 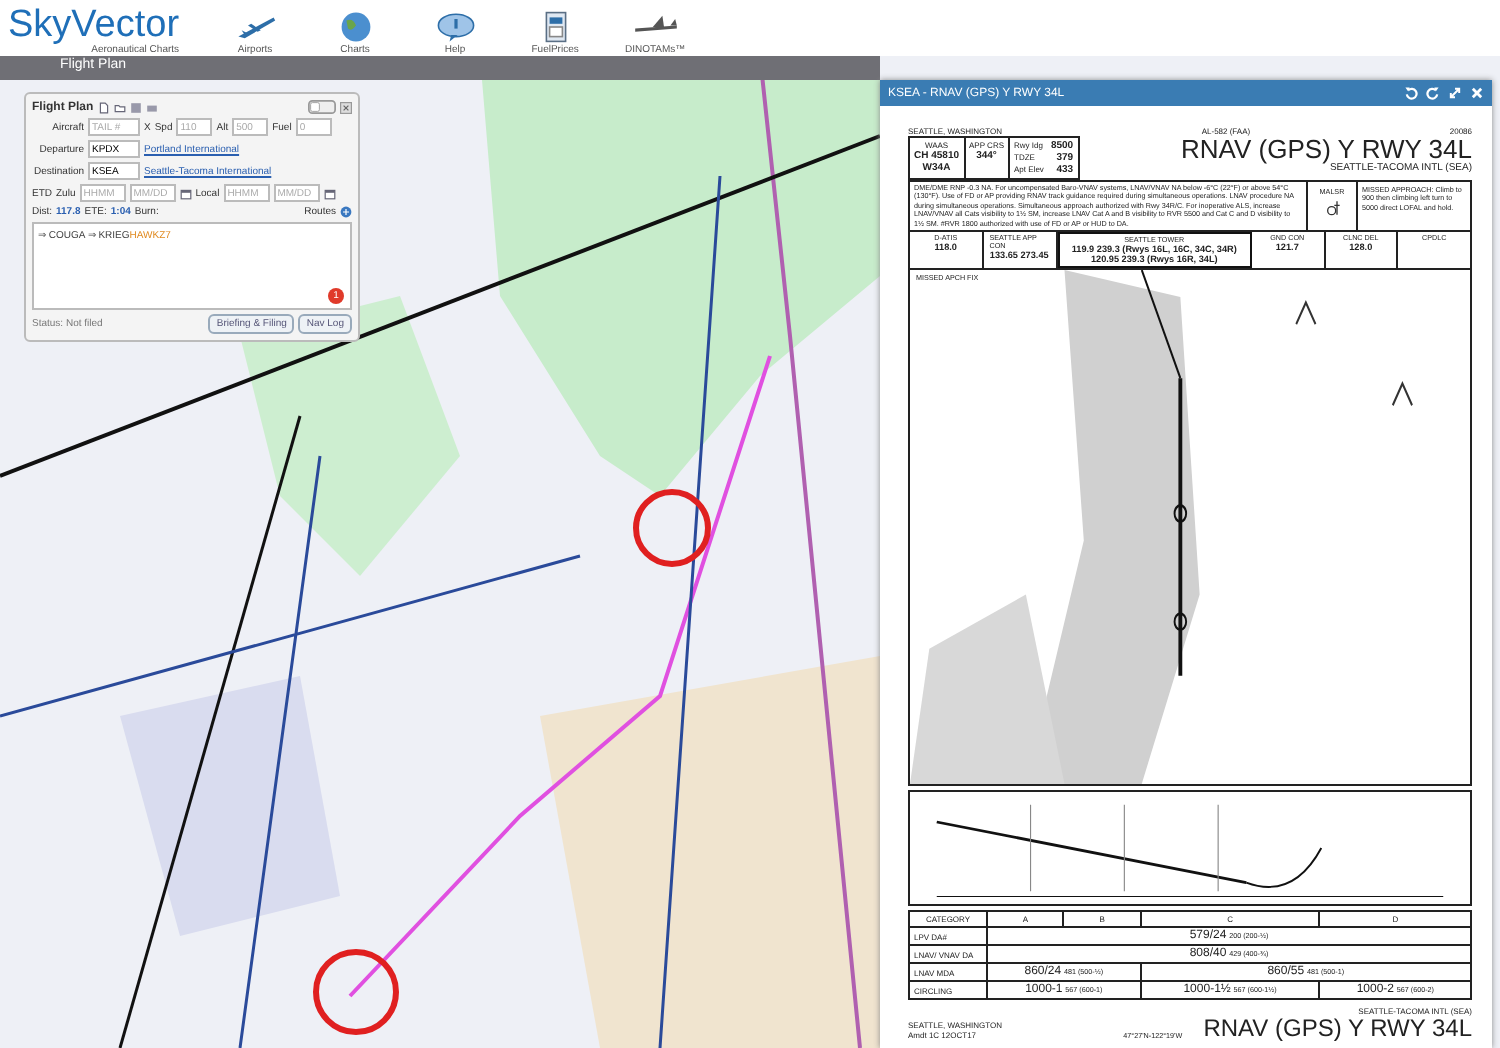 I want to click on folder-icon, so click(x=119, y=107).